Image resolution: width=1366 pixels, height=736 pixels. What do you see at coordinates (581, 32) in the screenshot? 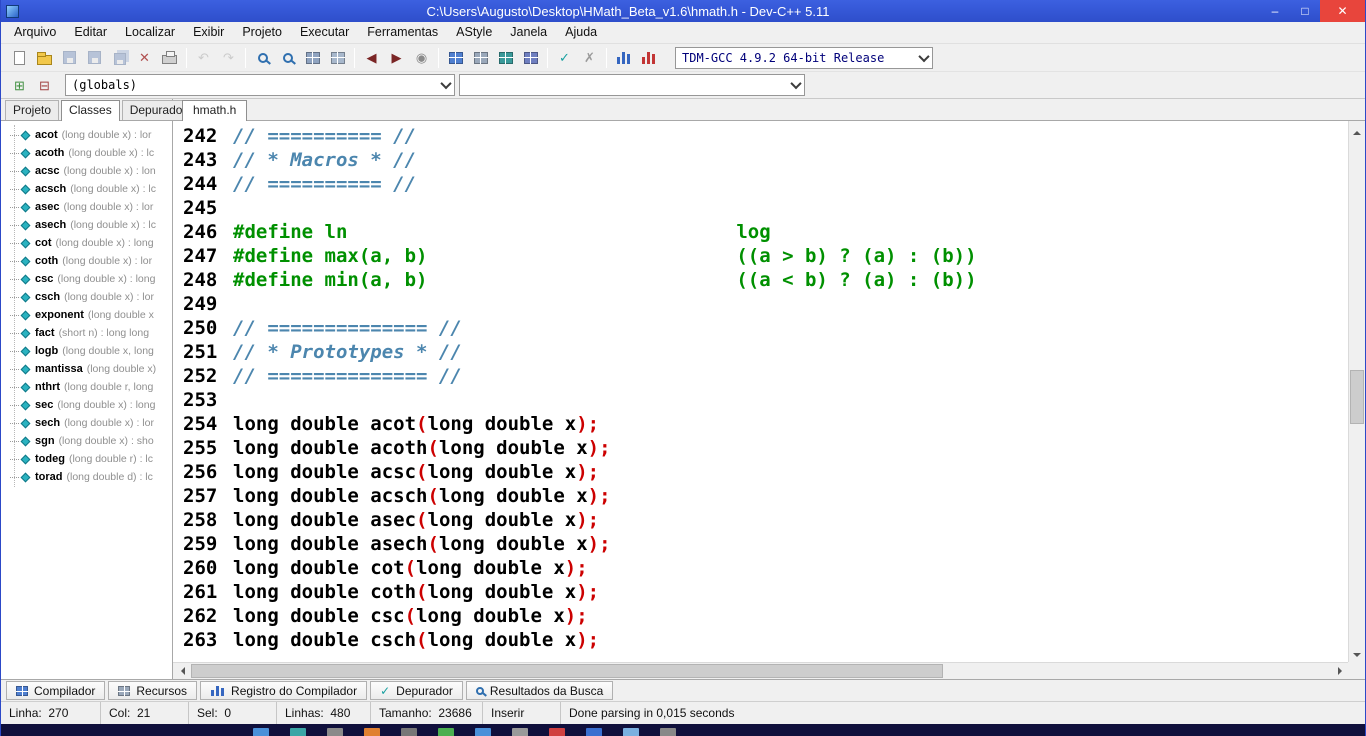
I see `menu-item-ajuda: Ajuda` at bounding box center [581, 32].